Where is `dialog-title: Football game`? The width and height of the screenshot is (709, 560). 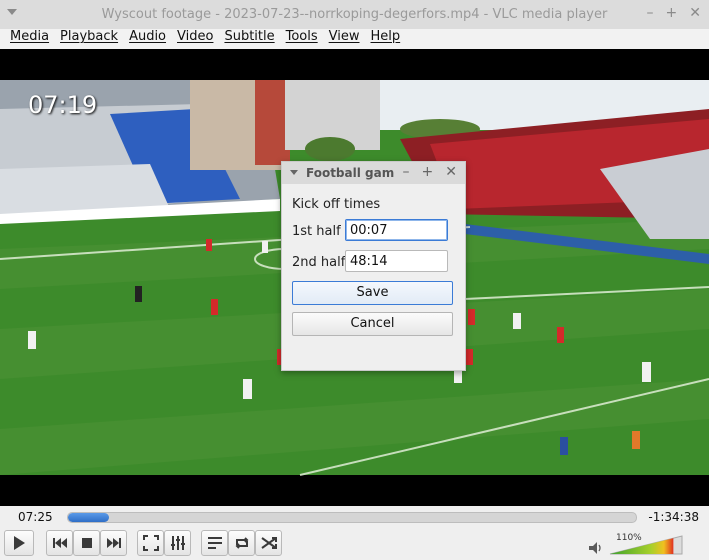 dialog-title: Football game is located at coordinates (350, 173).